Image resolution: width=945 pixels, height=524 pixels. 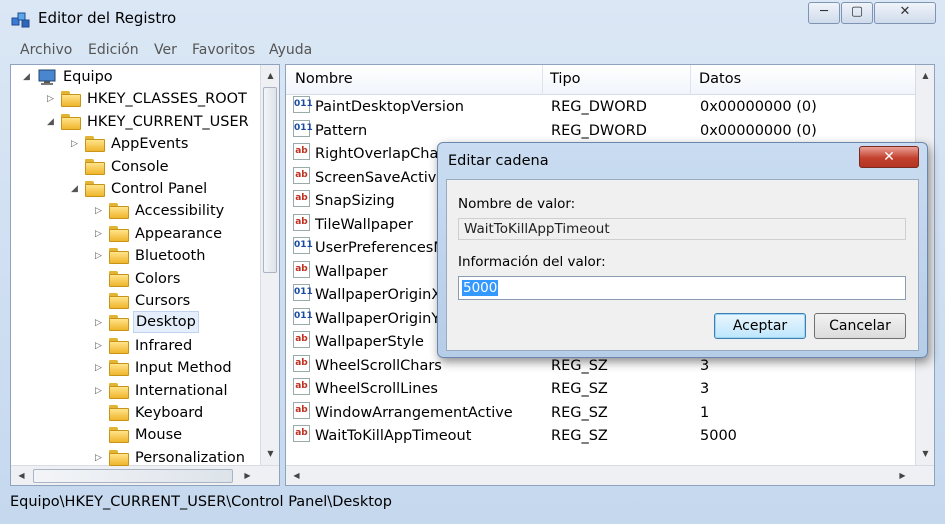 What do you see at coordinates (905, 13) in the screenshot?
I see `close-window-button: ✕` at bounding box center [905, 13].